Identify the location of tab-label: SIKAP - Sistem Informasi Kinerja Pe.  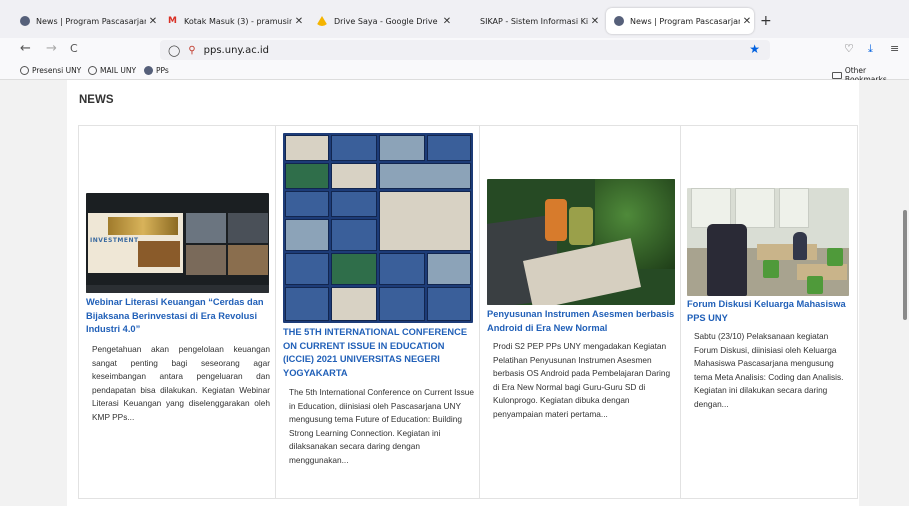
(534, 21).